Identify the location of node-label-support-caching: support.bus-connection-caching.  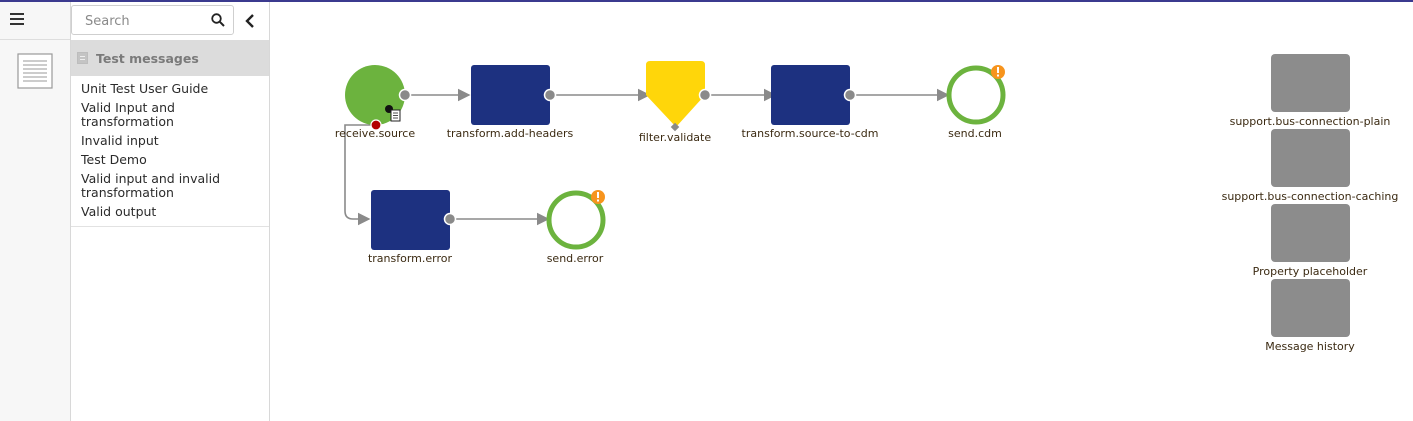
(1310, 196).